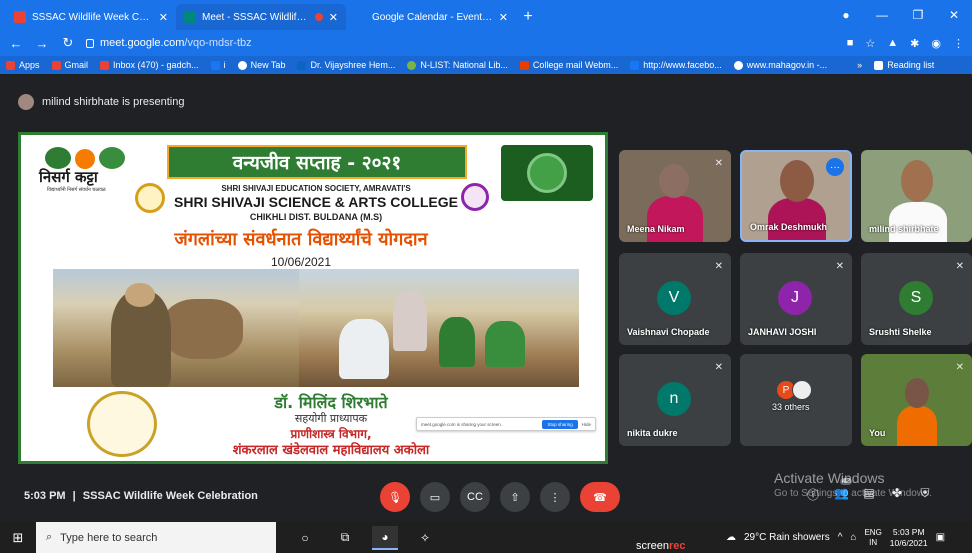  What do you see at coordinates (904, 65) in the screenshot?
I see `reading-list: Reading list` at bounding box center [904, 65].